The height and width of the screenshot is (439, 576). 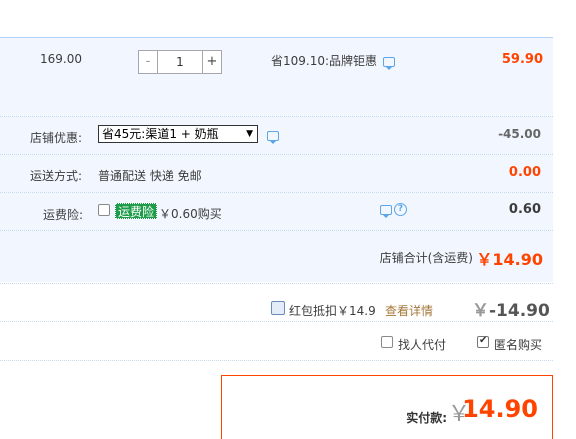 What do you see at coordinates (519, 134) in the screenshot?
I see `shop-discount-amount: -45.00` at bounding box center [519, 134].